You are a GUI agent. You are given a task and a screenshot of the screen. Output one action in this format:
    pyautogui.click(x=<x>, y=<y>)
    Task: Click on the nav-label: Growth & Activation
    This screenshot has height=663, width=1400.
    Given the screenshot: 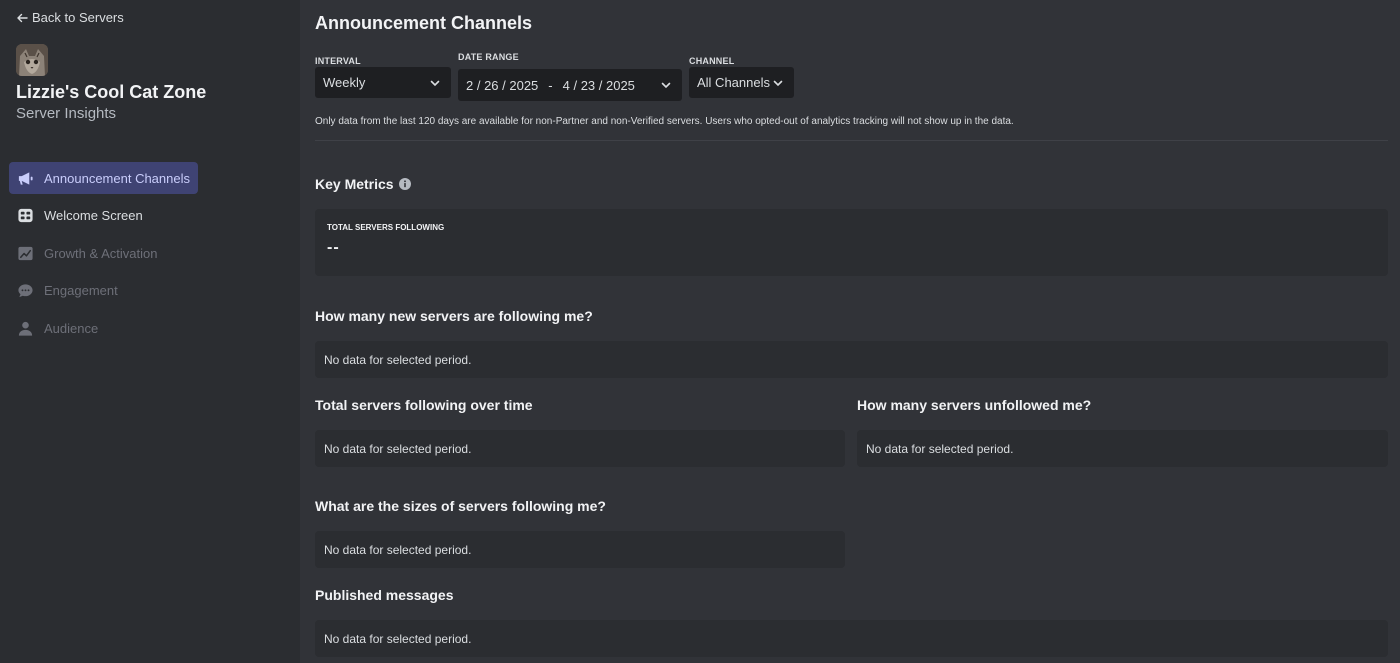 What is the action you would take?
    pyautogui.click(x=101, y=253)
    